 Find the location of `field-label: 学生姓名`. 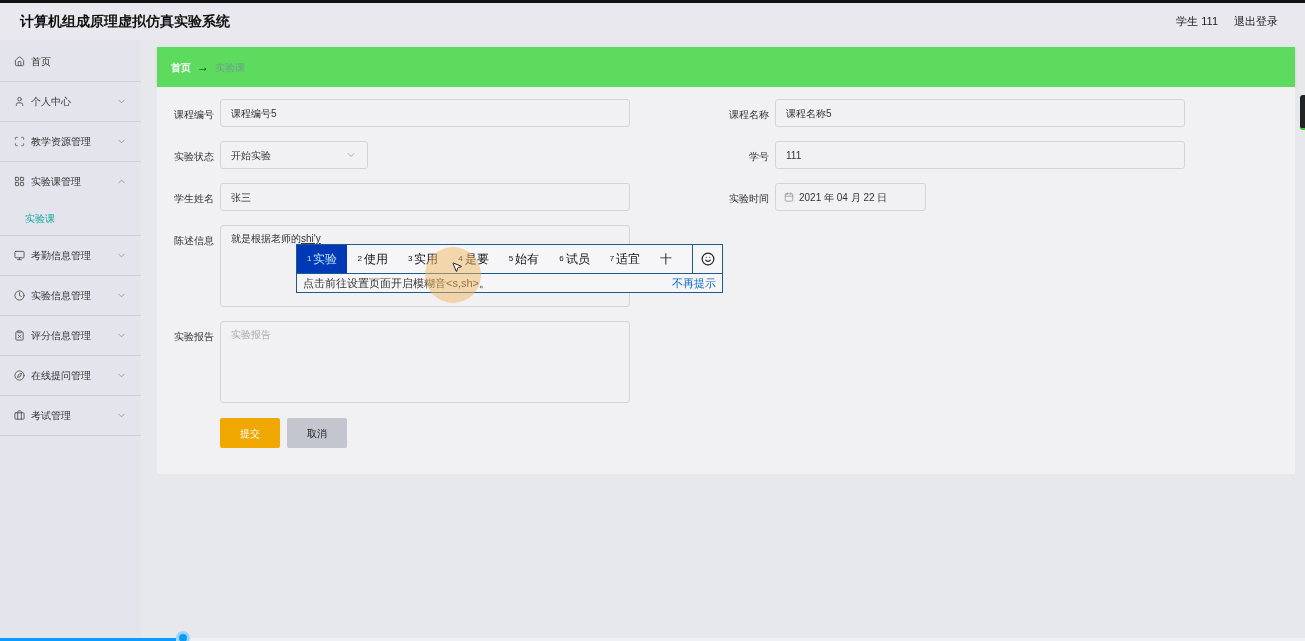

field-label: 学生姓名 is located at coordinates (193, 199).